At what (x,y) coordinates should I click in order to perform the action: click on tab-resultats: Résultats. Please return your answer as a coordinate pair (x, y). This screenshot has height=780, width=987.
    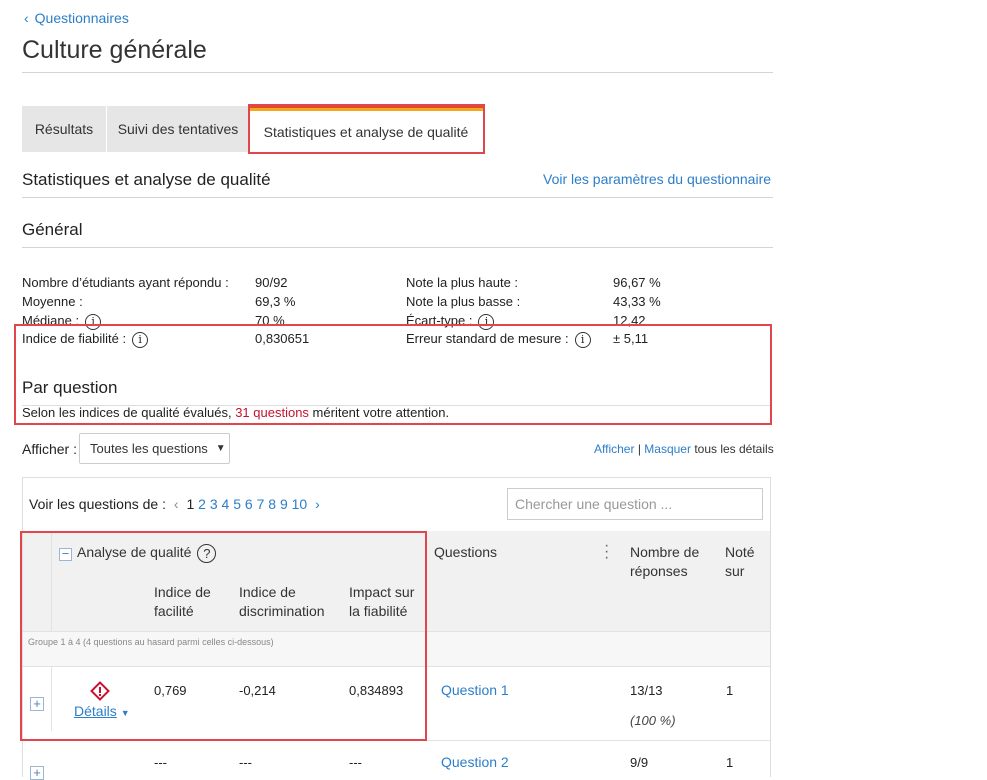
    Looking at the image, I should click on (64, 129).